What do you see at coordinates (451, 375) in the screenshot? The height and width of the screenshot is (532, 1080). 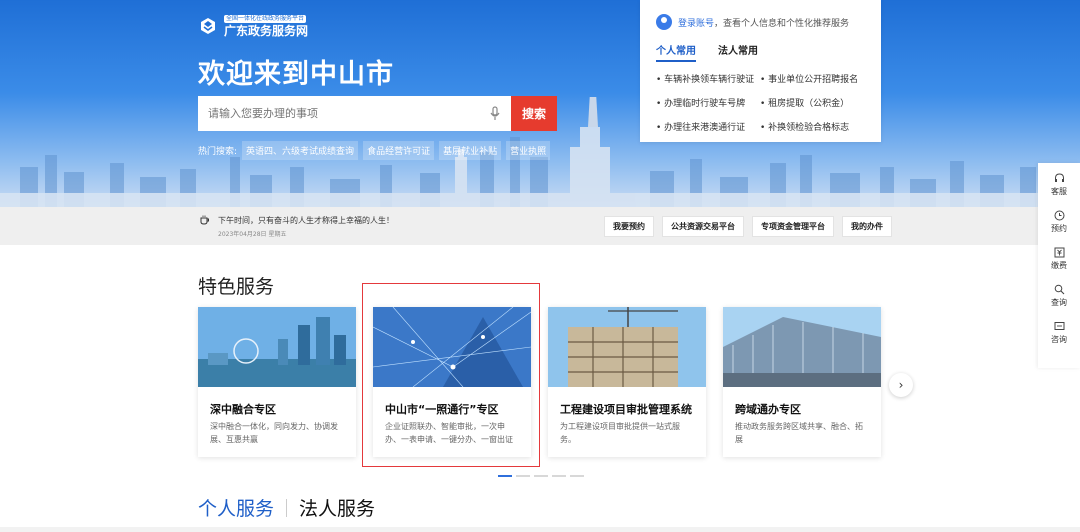 I see `selection-highlight-box` at bounding box center [451, 375].